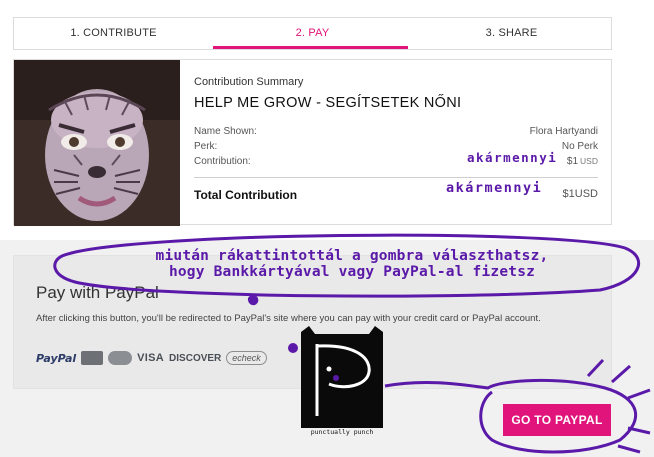  I want to click on contribution-label: Contribution:, so click(222, 161).